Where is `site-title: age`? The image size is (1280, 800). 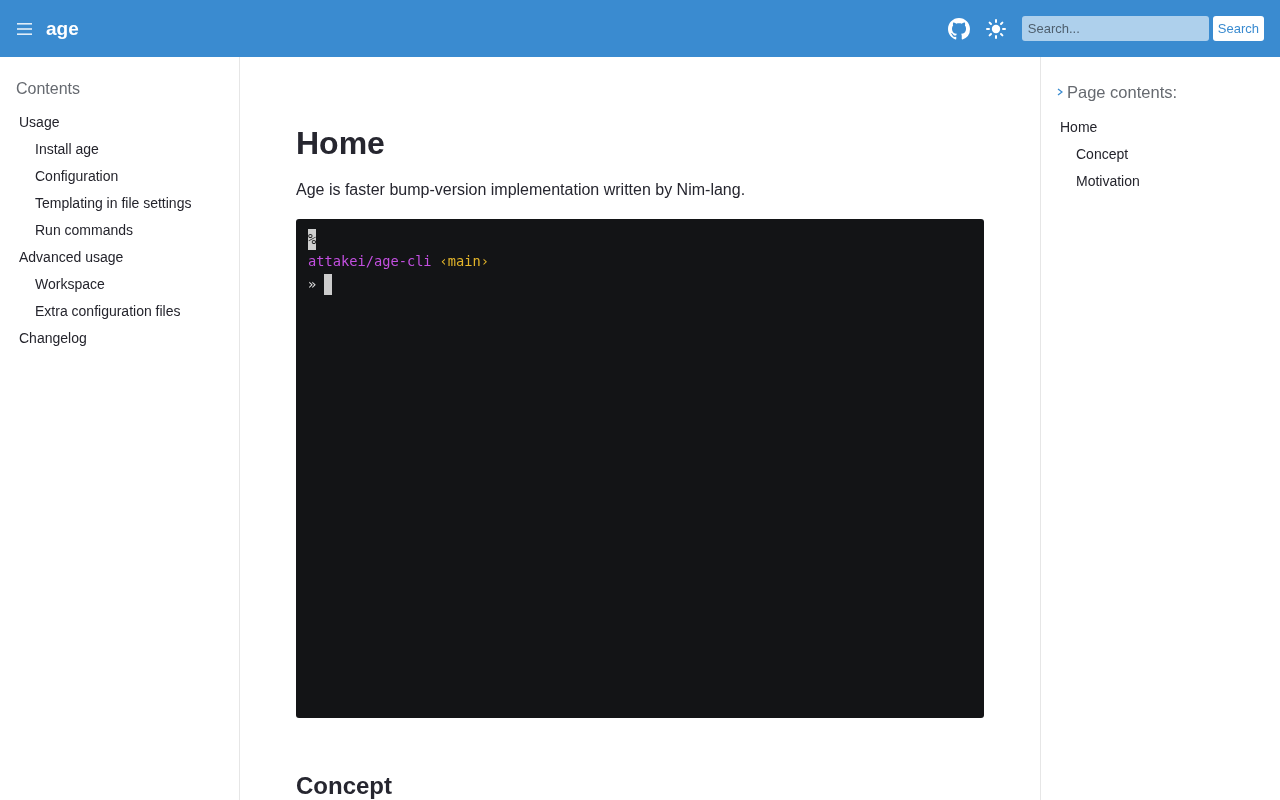
site-title: age is located at coordinates (62, 28).